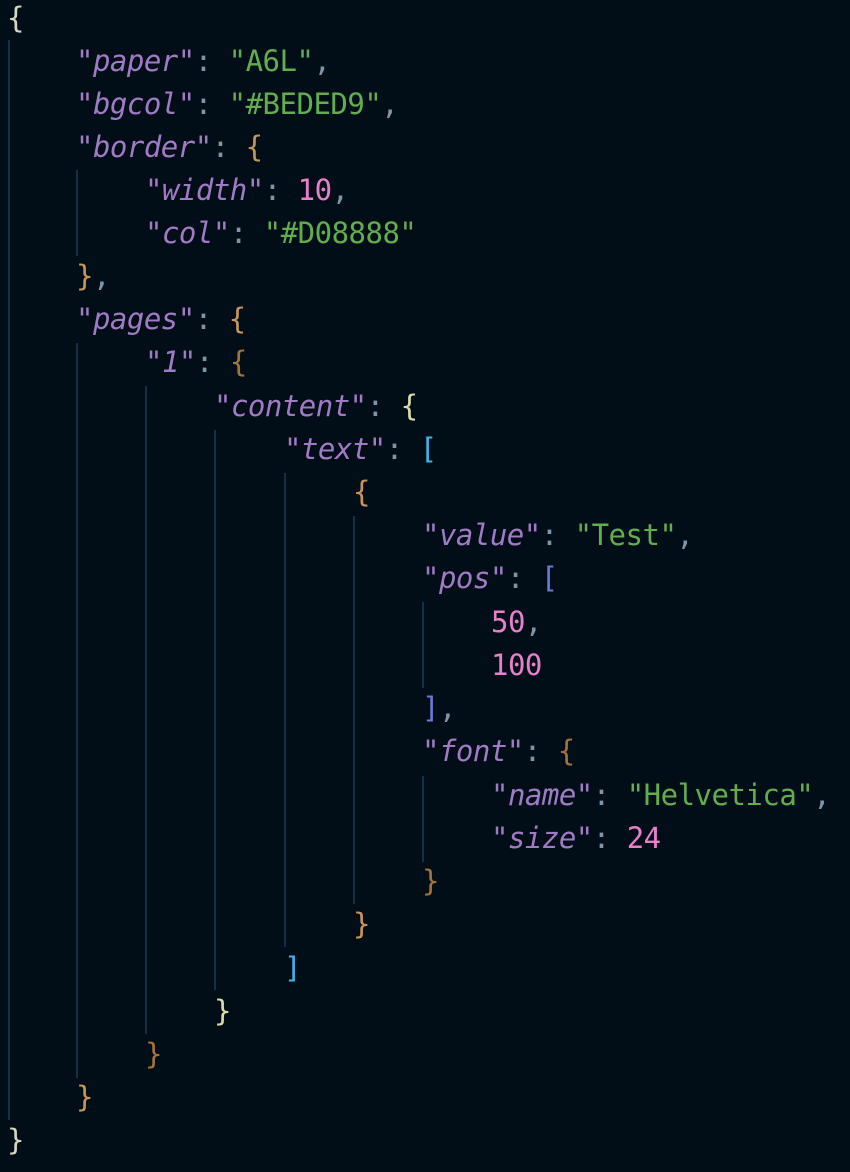  What do you see at coordinates (542, 795) in the screenshot?
I see `key-name: "name"` at bounding box center [542, 795].